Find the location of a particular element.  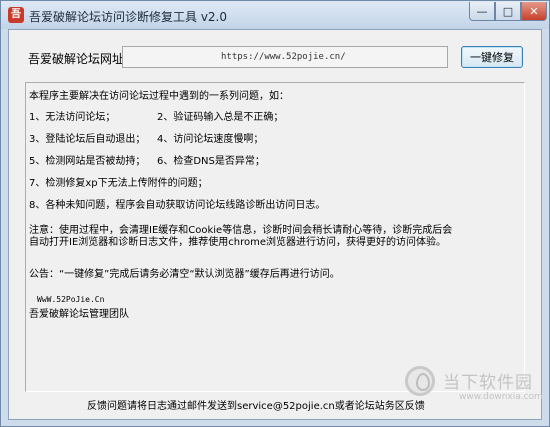

issue-item: 3、登陆论坛后自动退出； is located at coordinates (87, 139).